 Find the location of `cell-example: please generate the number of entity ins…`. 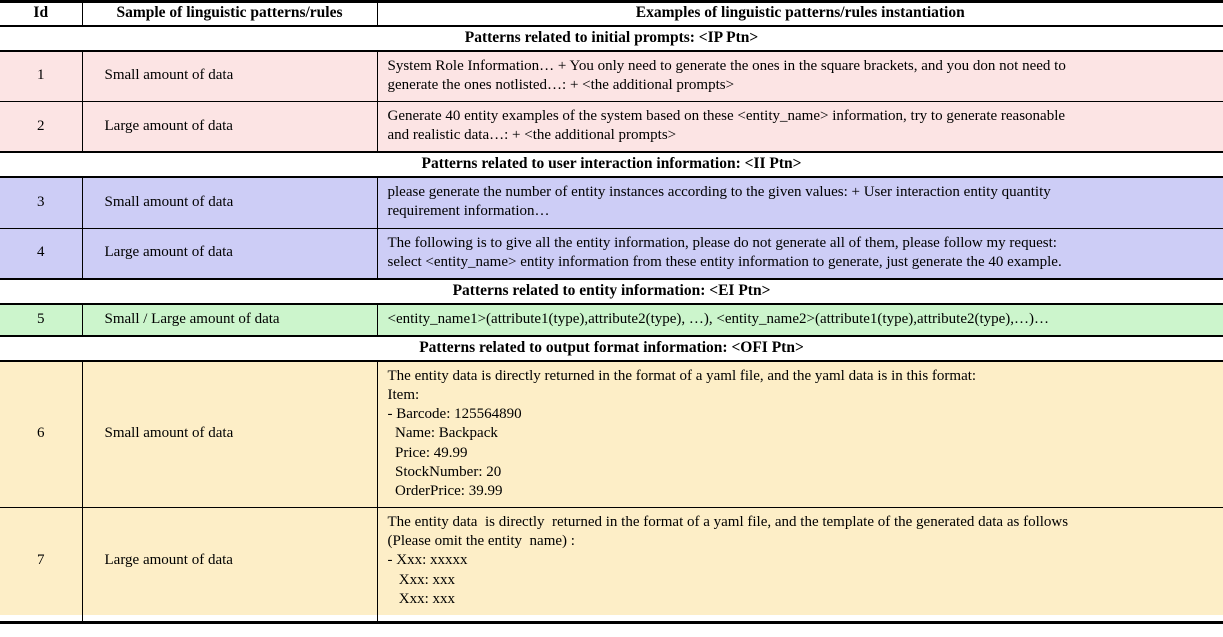

cell-example: please generate the number of entity ins… is located at coordinates (800, 203).